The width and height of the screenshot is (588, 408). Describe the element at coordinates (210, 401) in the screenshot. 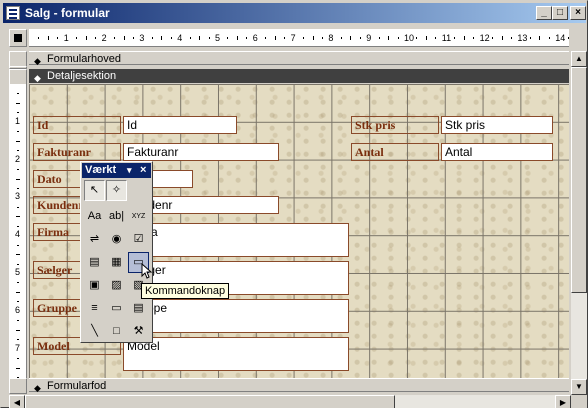

I see `horizontal-scroll-thumb` at that location.